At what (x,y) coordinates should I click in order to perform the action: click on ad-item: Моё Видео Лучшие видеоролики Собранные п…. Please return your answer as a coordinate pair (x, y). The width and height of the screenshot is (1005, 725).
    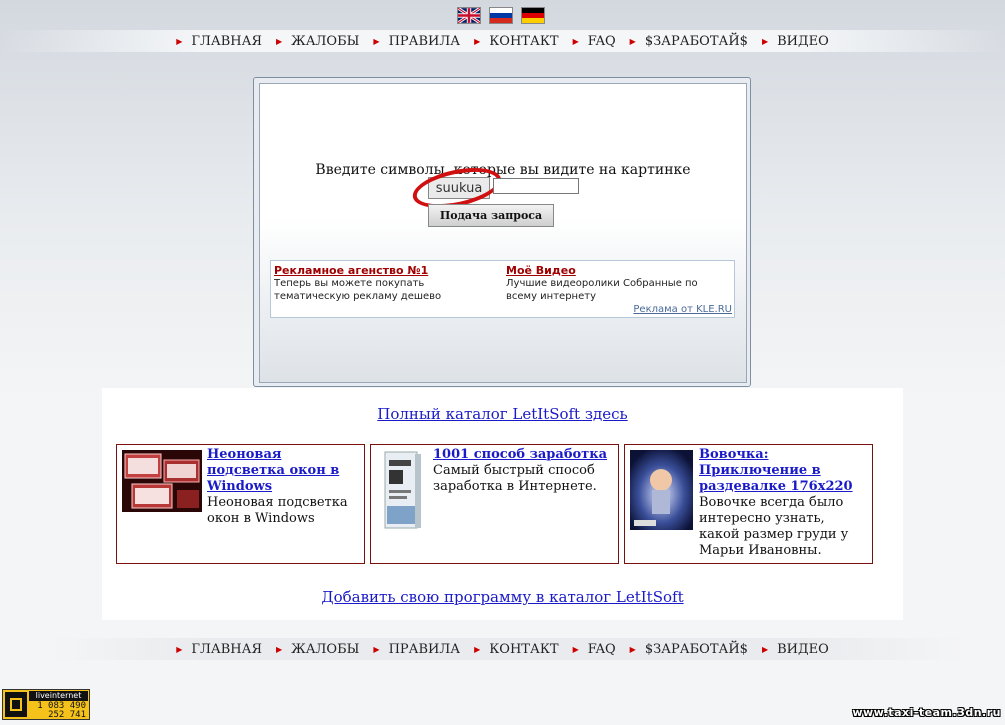
    Looking at the image, I should click on (613, 283).